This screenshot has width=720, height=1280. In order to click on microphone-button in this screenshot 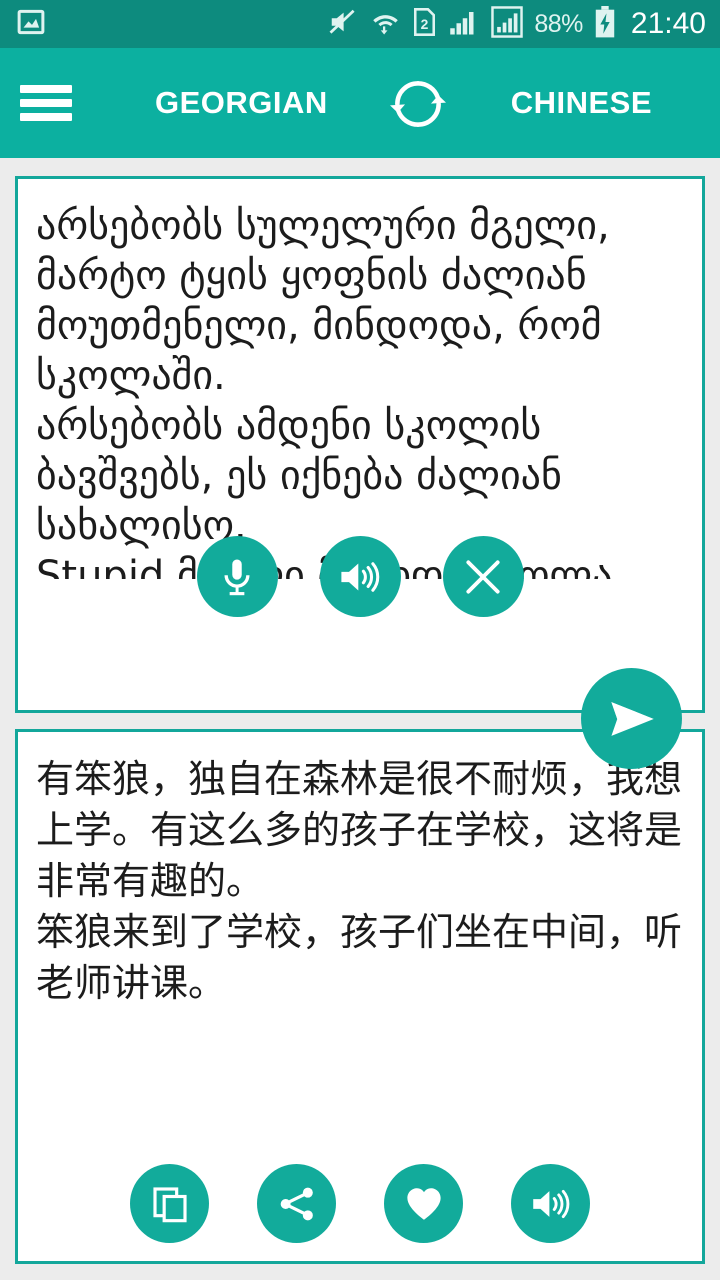, I will do `click(237, 576)`.